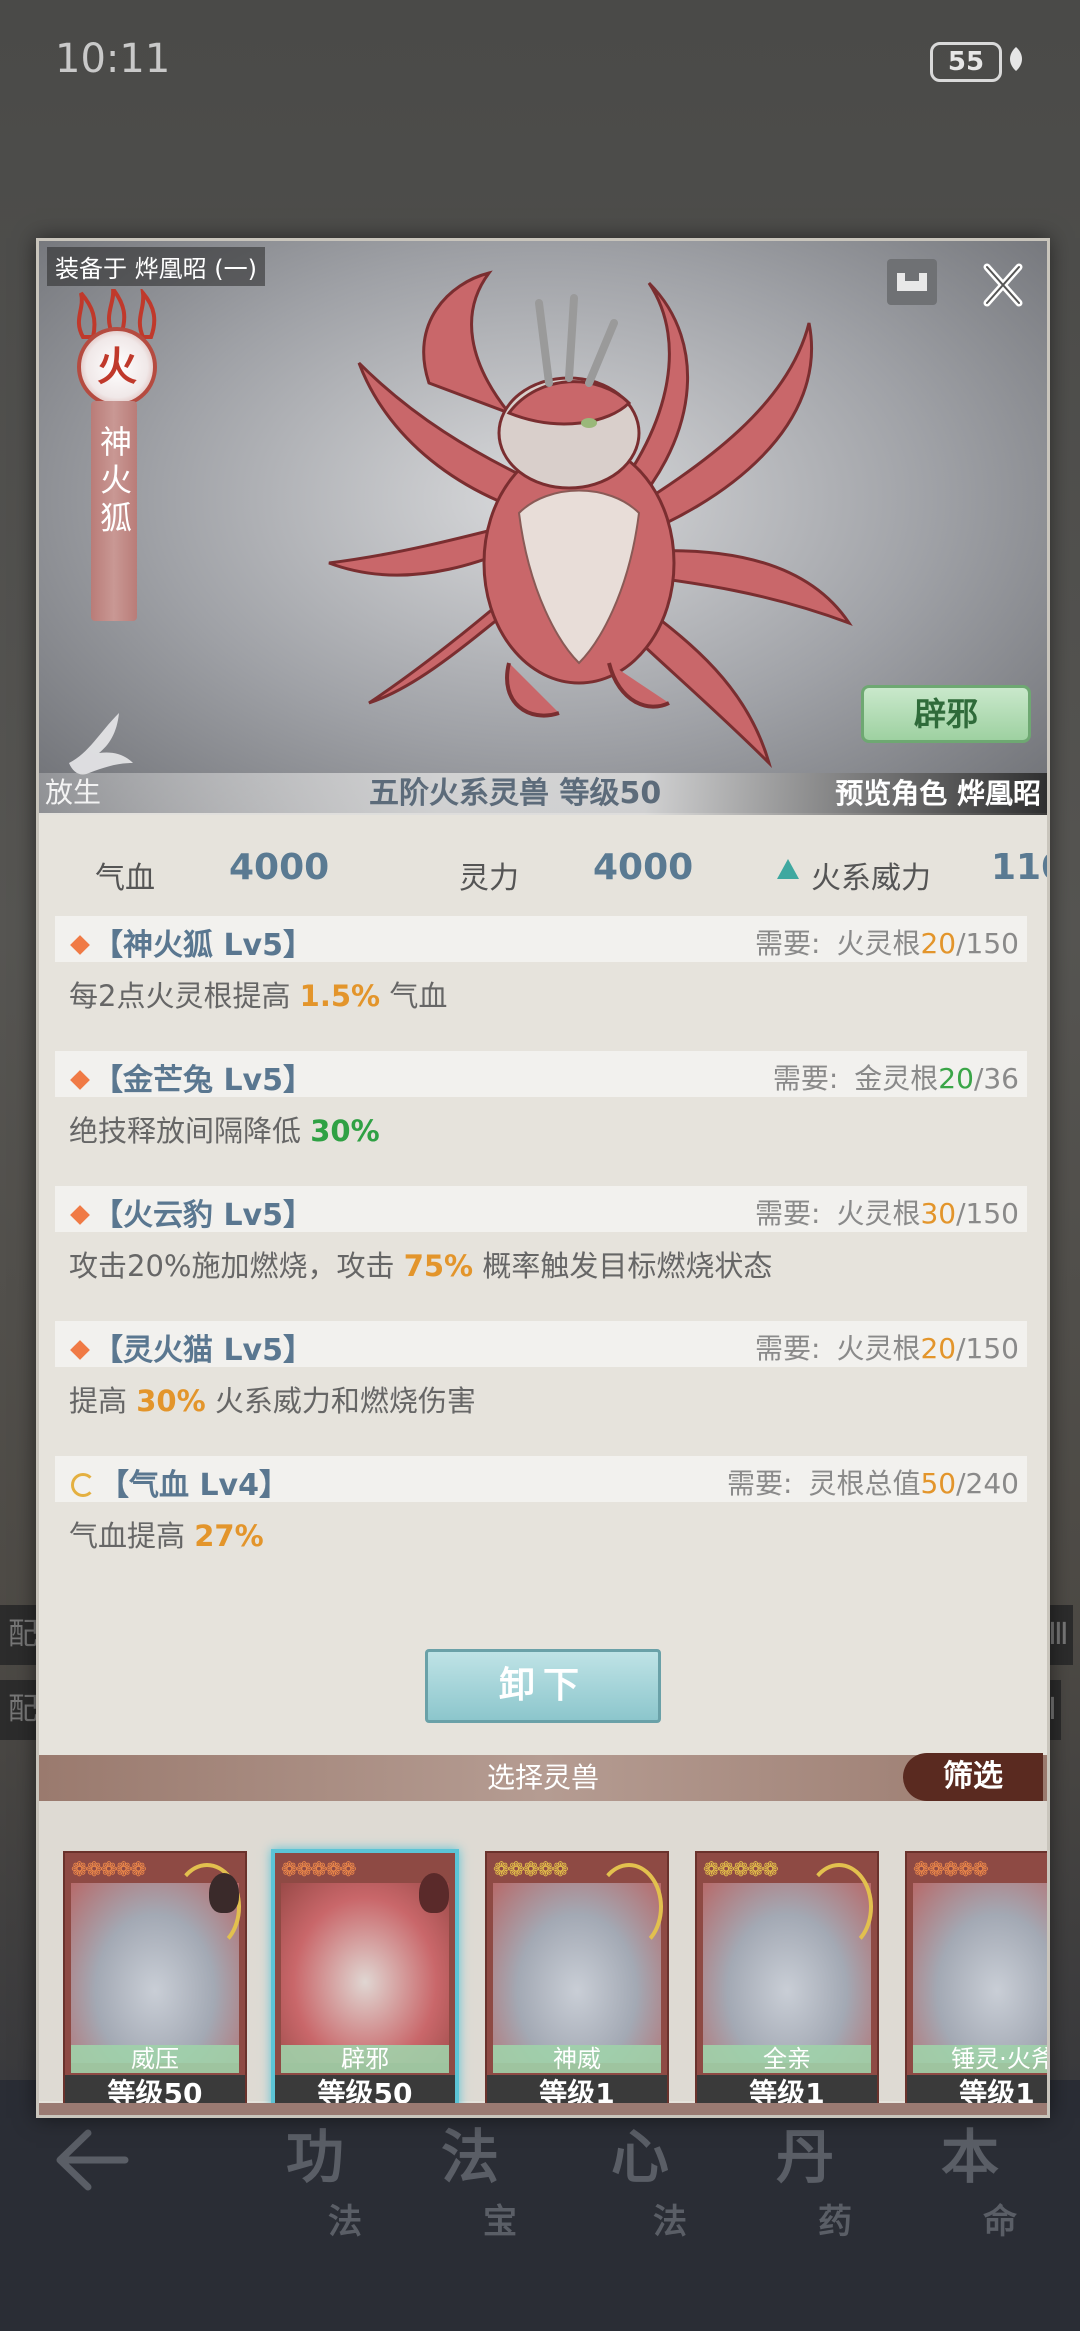 This screenshot has height=2331, width=1080. What do you see at coordinates (155, 2059) in the screenshot?
I see `card-skill: 威压` at bounding box center [155, 2059].